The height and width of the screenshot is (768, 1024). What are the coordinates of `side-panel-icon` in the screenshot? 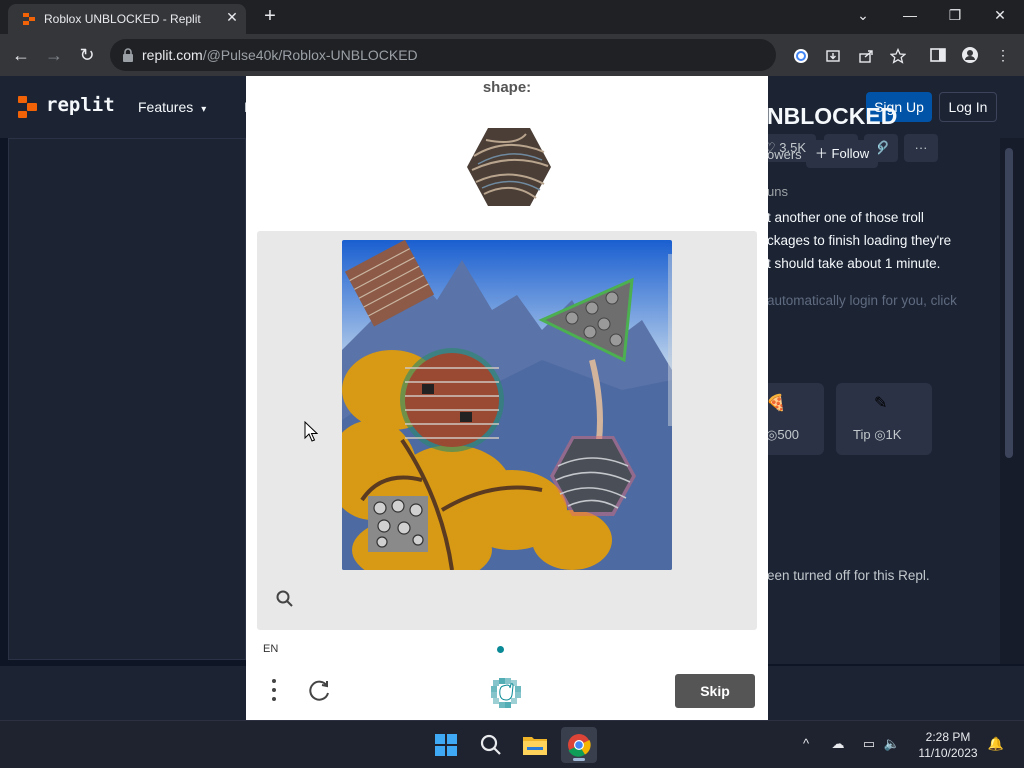 It's located at (938, 55).